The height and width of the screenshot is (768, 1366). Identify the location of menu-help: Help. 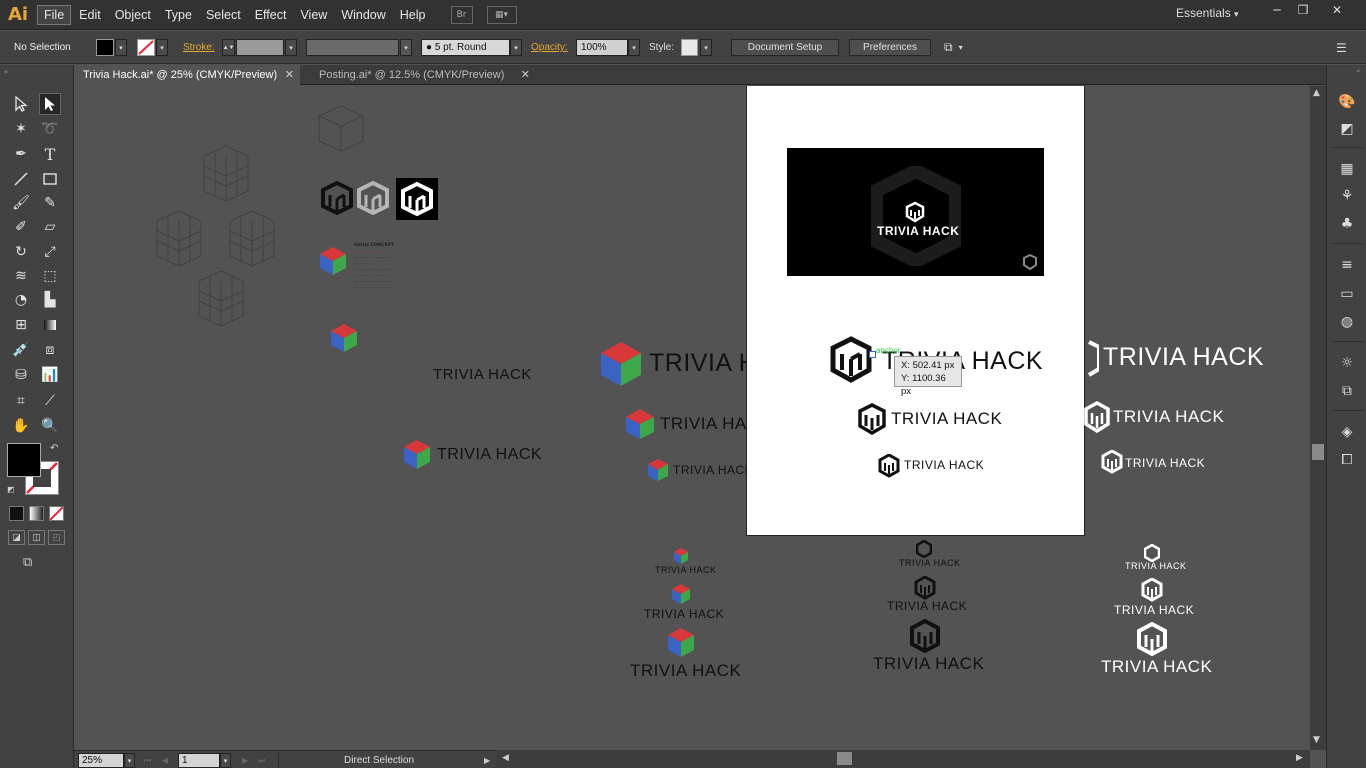
(413, 15).